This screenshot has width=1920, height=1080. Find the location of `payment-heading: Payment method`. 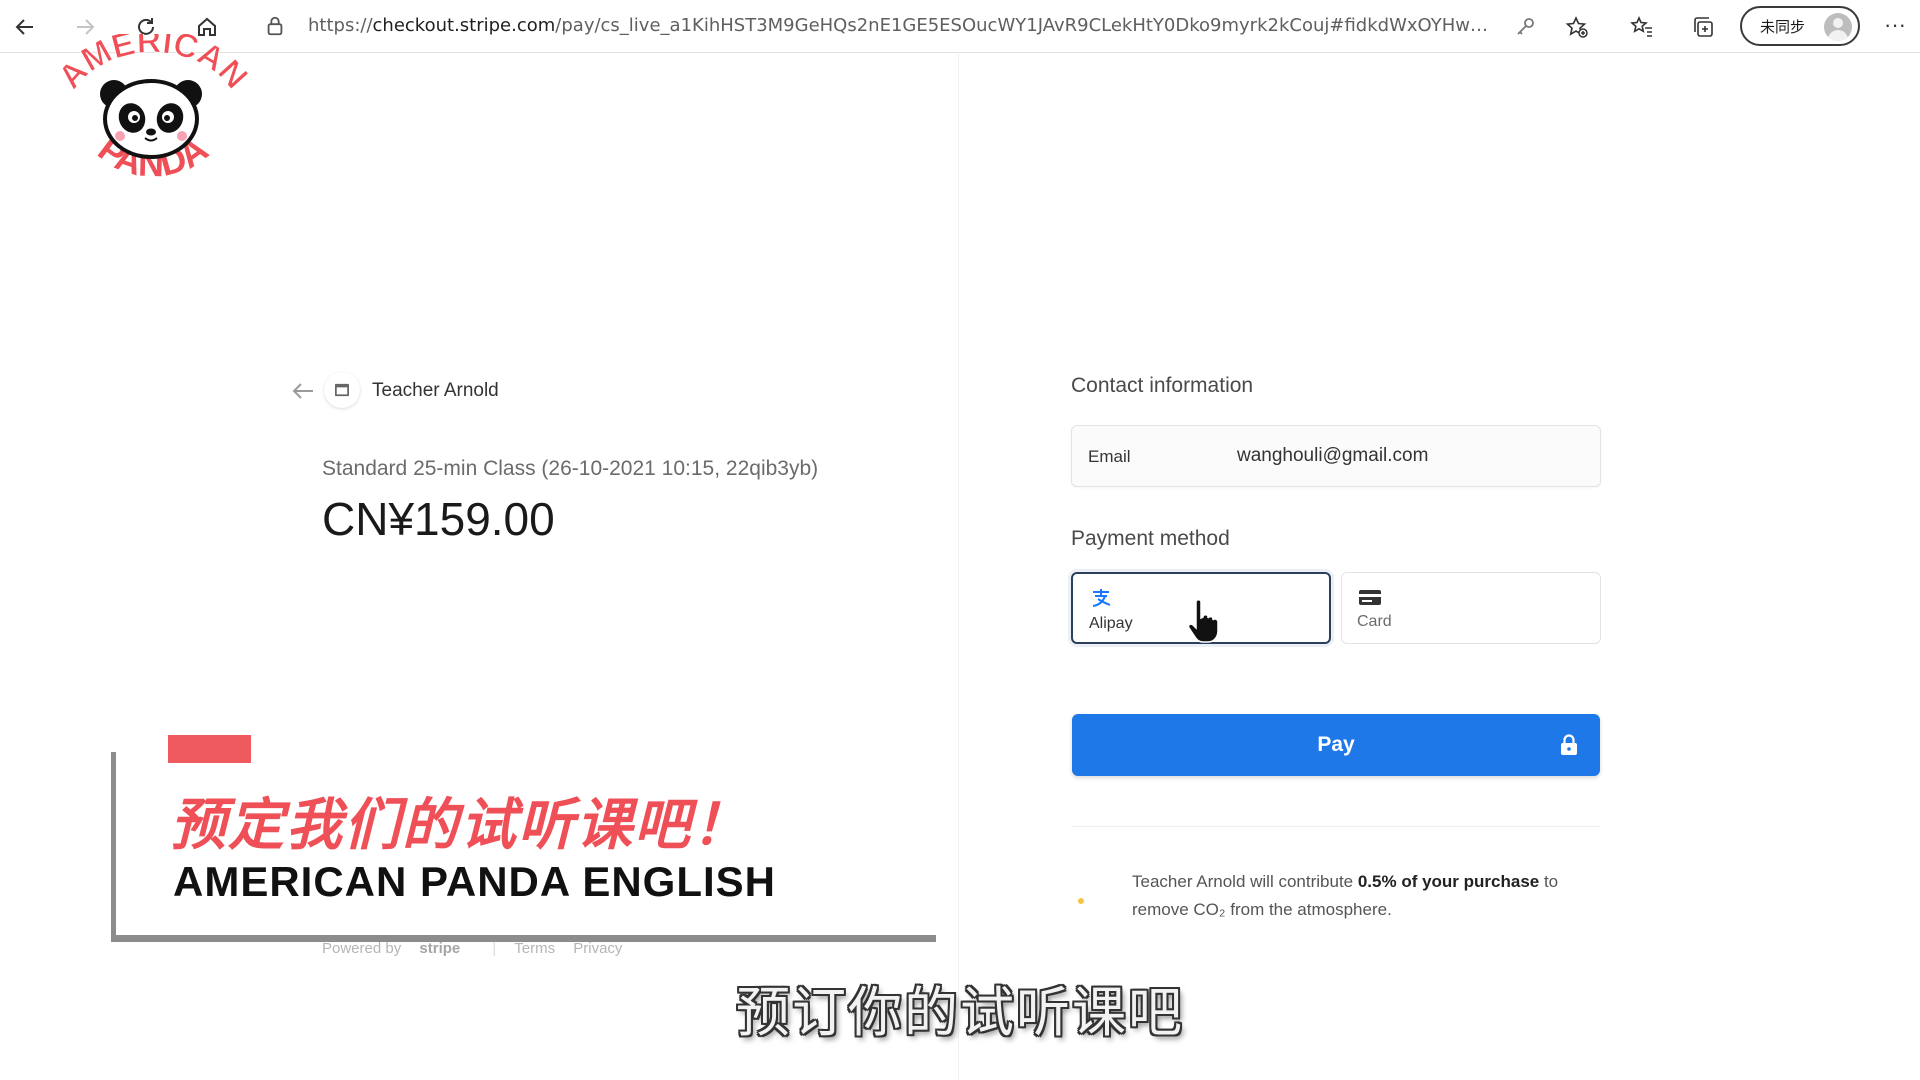

payment-heading: Payment method is located at coordinates (1150, 538).